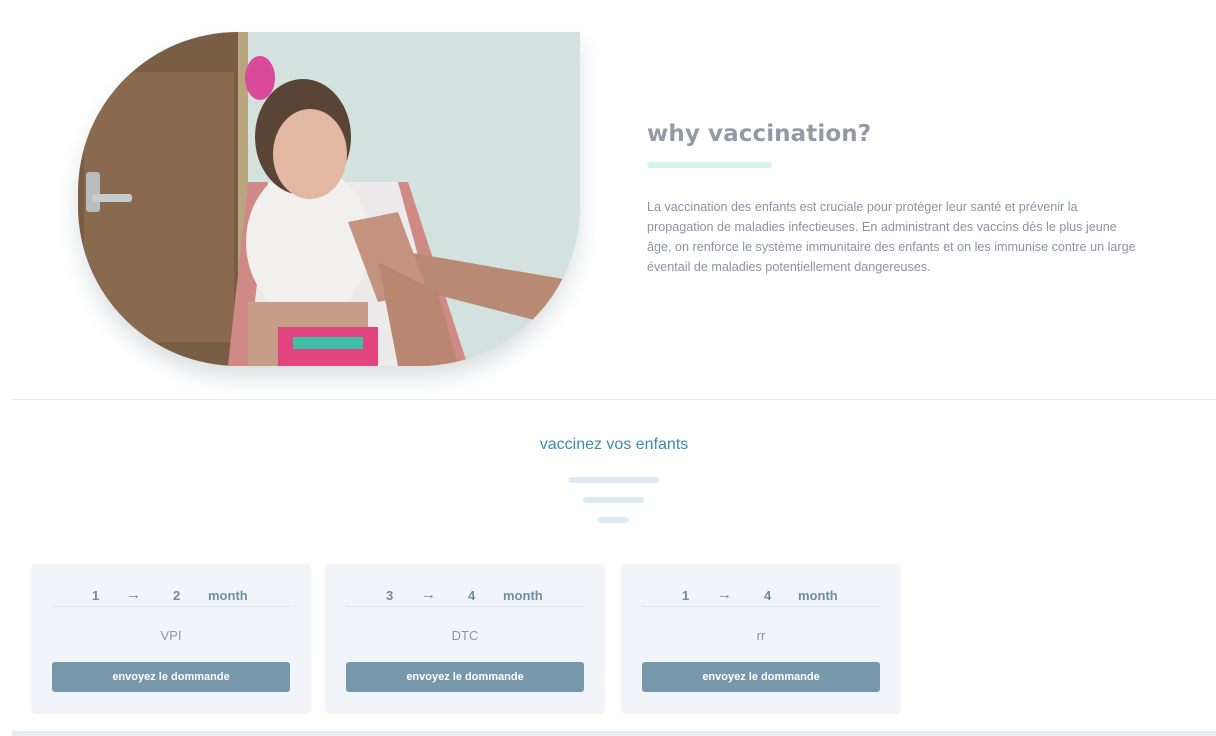  What do you see at coordinates (614, 399) in the screenshot?
I see `section-divider` at bounding box center [614, 399].